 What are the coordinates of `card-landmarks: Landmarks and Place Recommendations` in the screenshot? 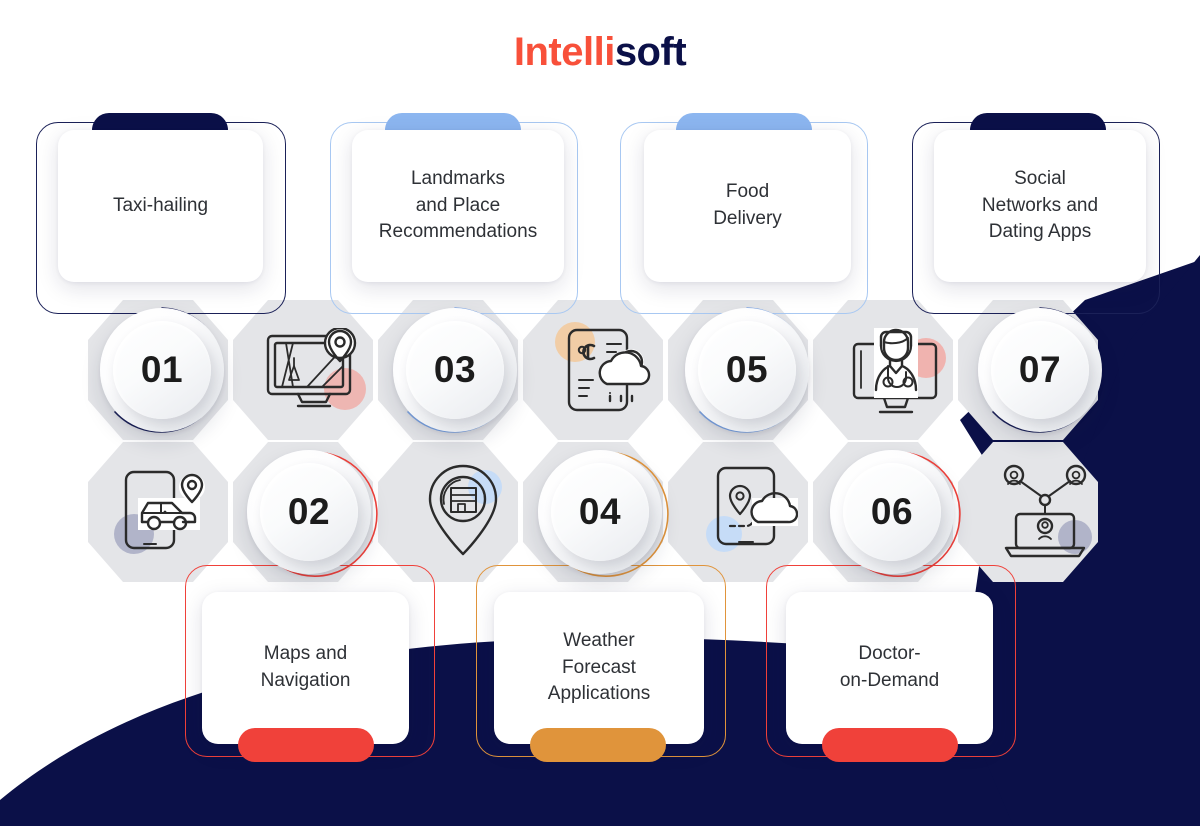 It's located at (458, 206).